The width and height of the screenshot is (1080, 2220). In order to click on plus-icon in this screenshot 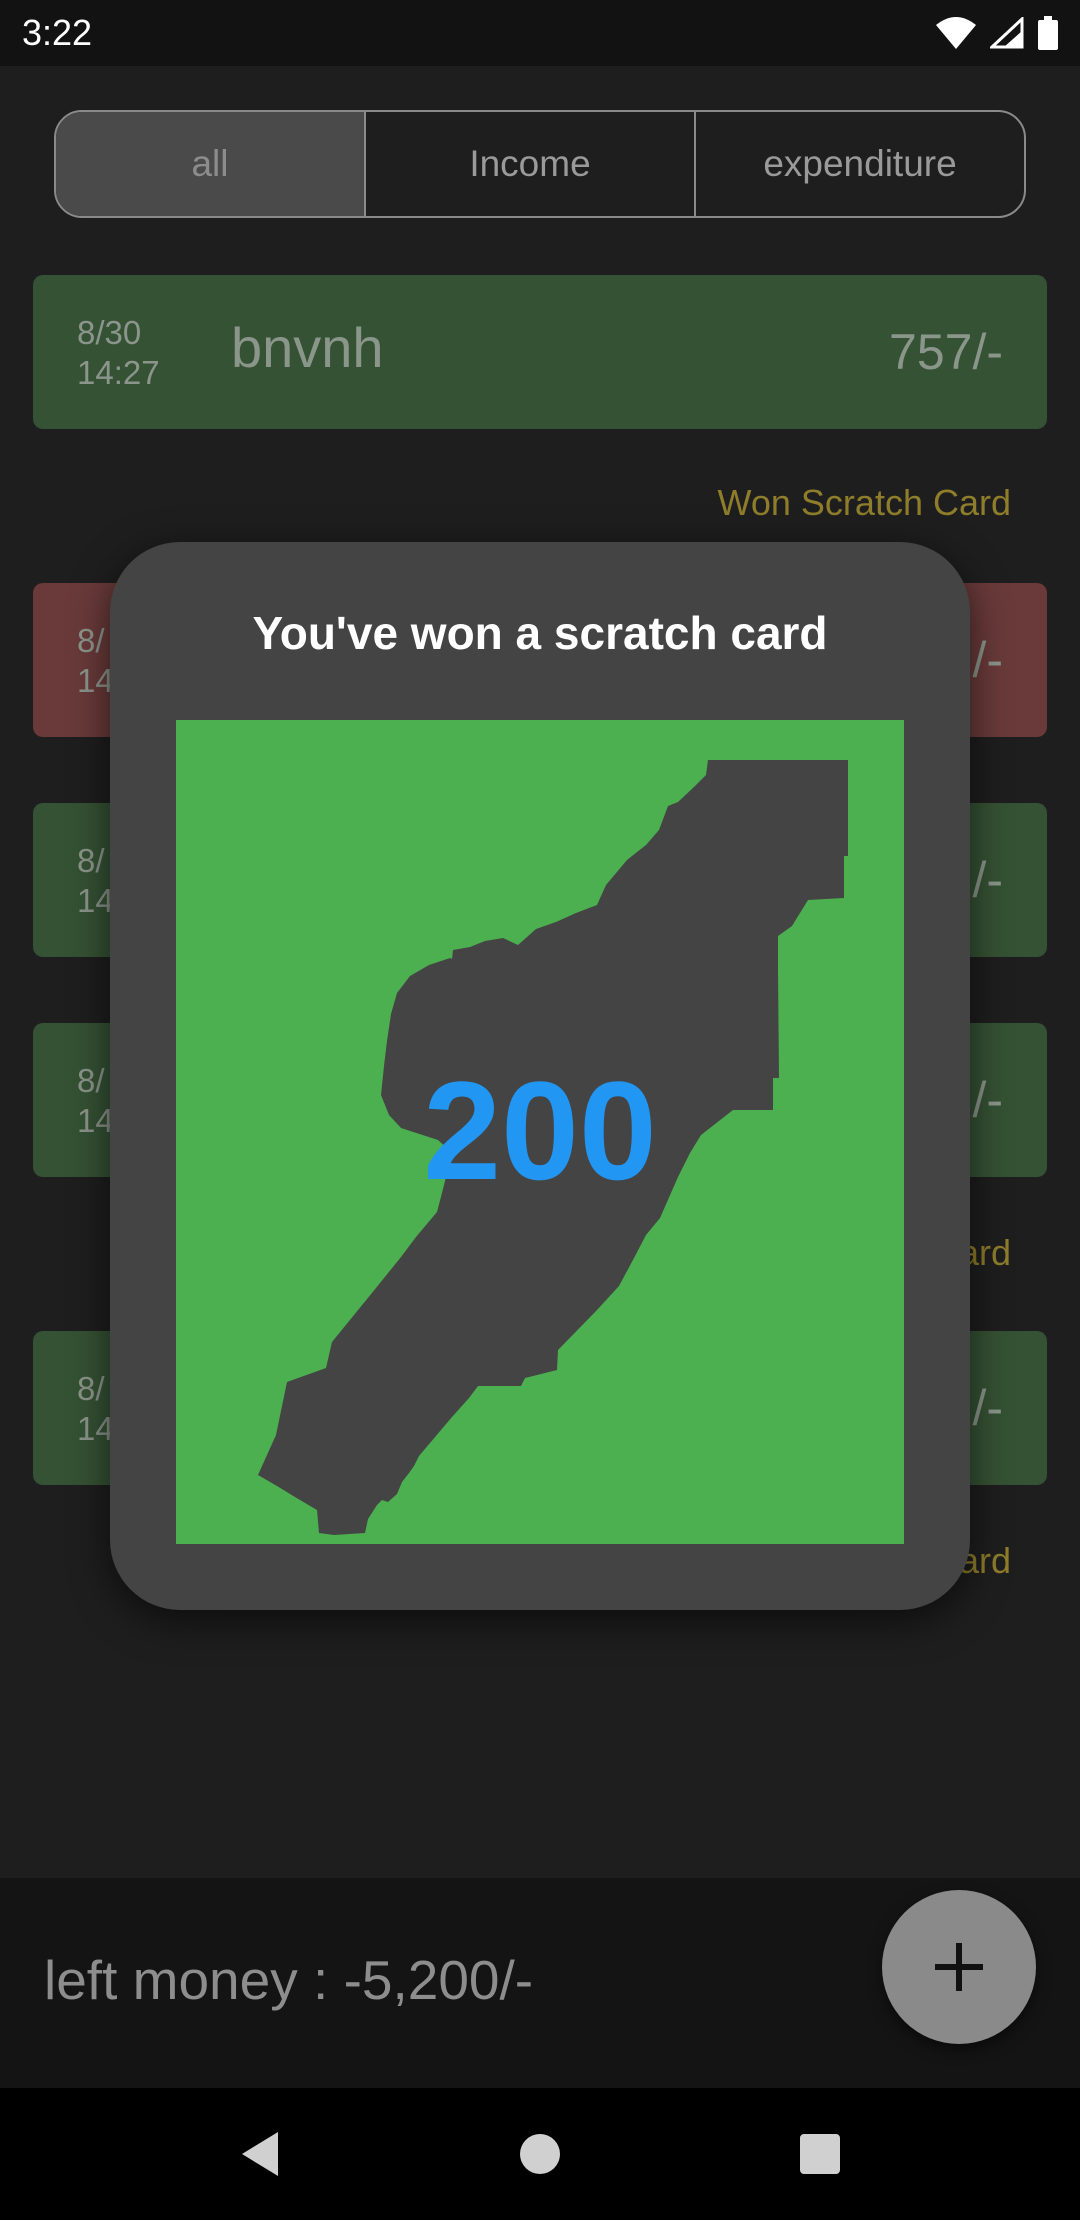, I will do `click(959, 1967)`.